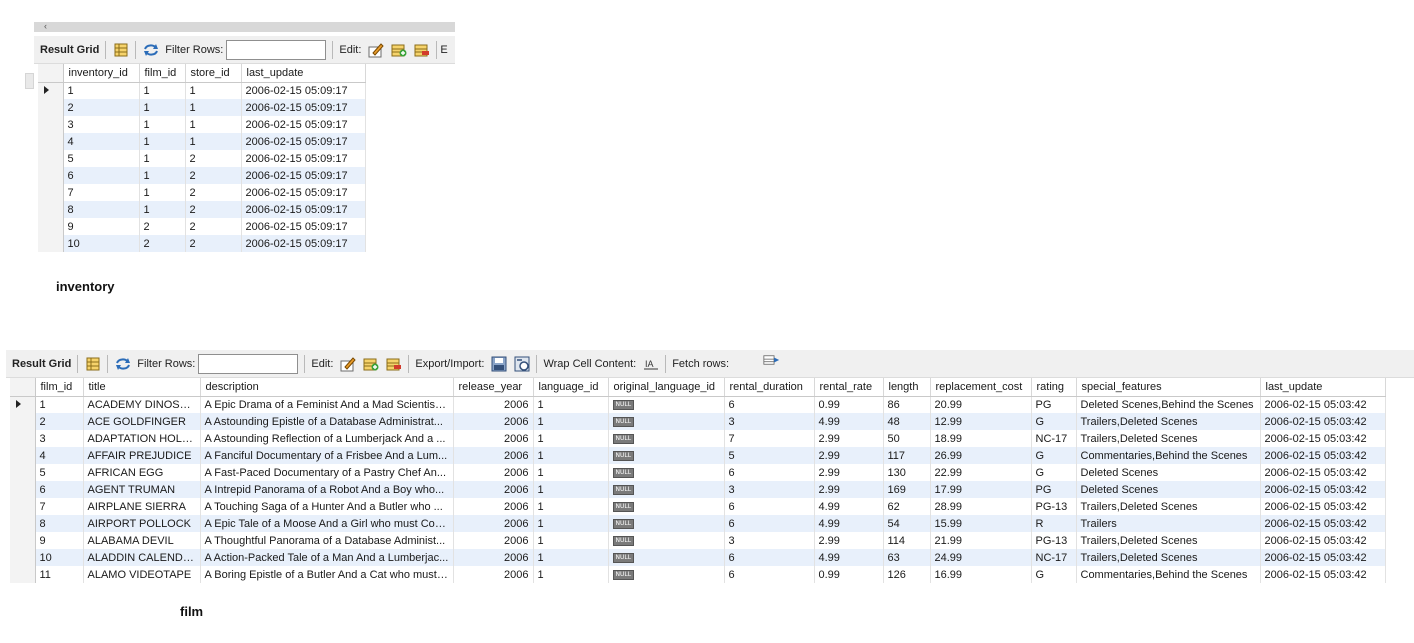  Describe the element at coordinates (59, 523) in the screenshot. I see `table-cell: 8` at that location.